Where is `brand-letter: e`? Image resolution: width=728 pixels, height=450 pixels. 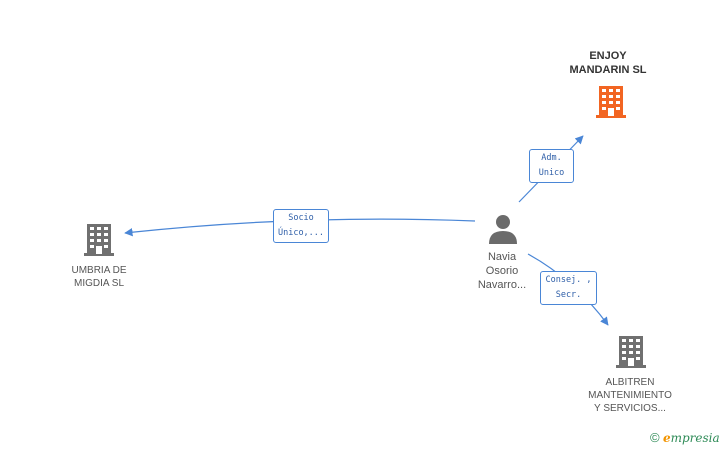
brand-letter: e is located at coordinates (666, 438).